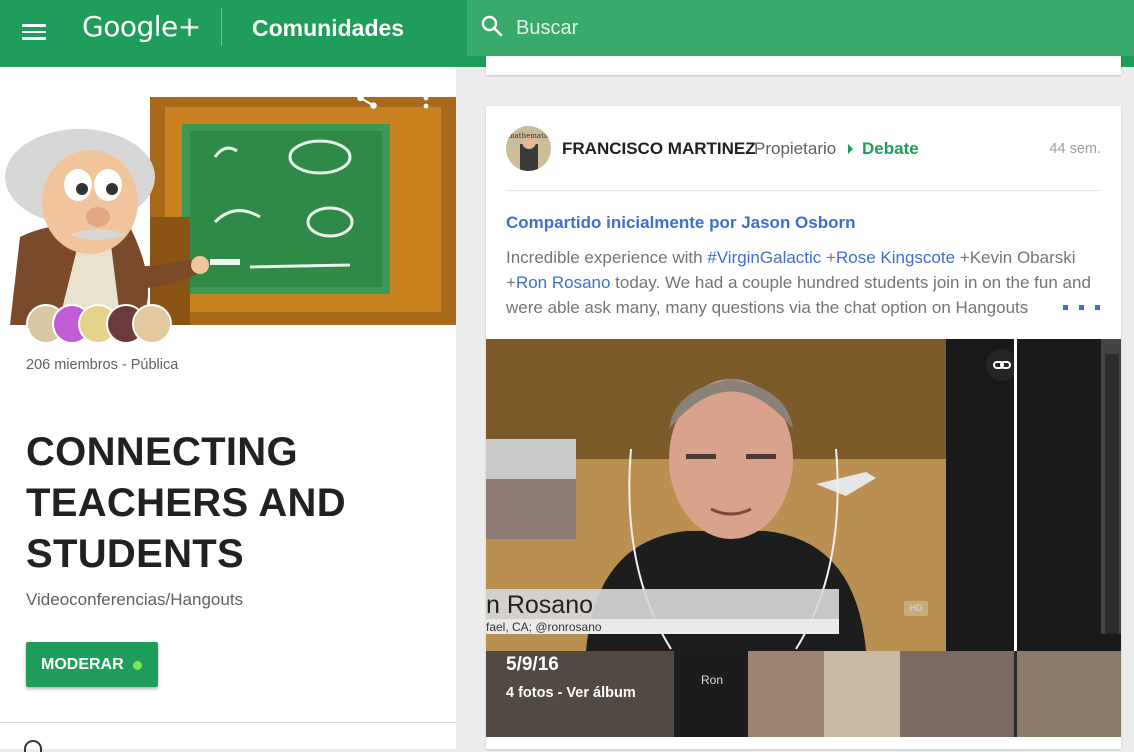 This screenshot has width=1134, height=752. Describe the element at coordinates (33, 746) in the screenshot. I see `location-icon` at that location.